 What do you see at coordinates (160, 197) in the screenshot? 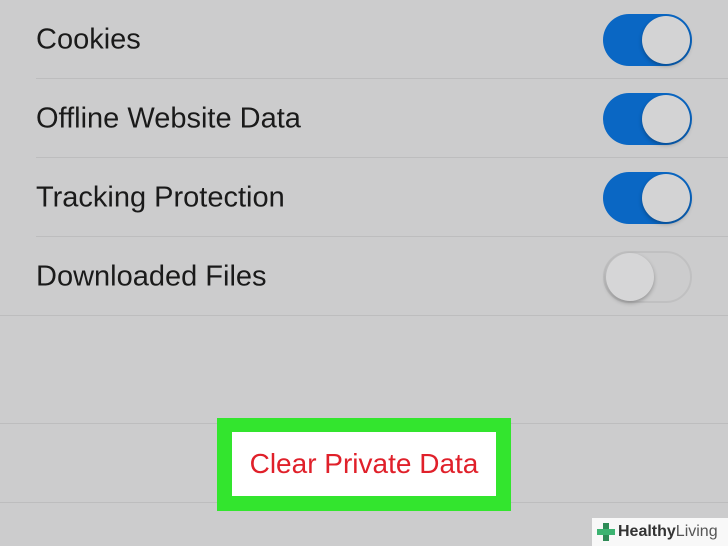
I see `setting-label-tracking-protection: Tracking Protection` at bounding box center [160, 197].